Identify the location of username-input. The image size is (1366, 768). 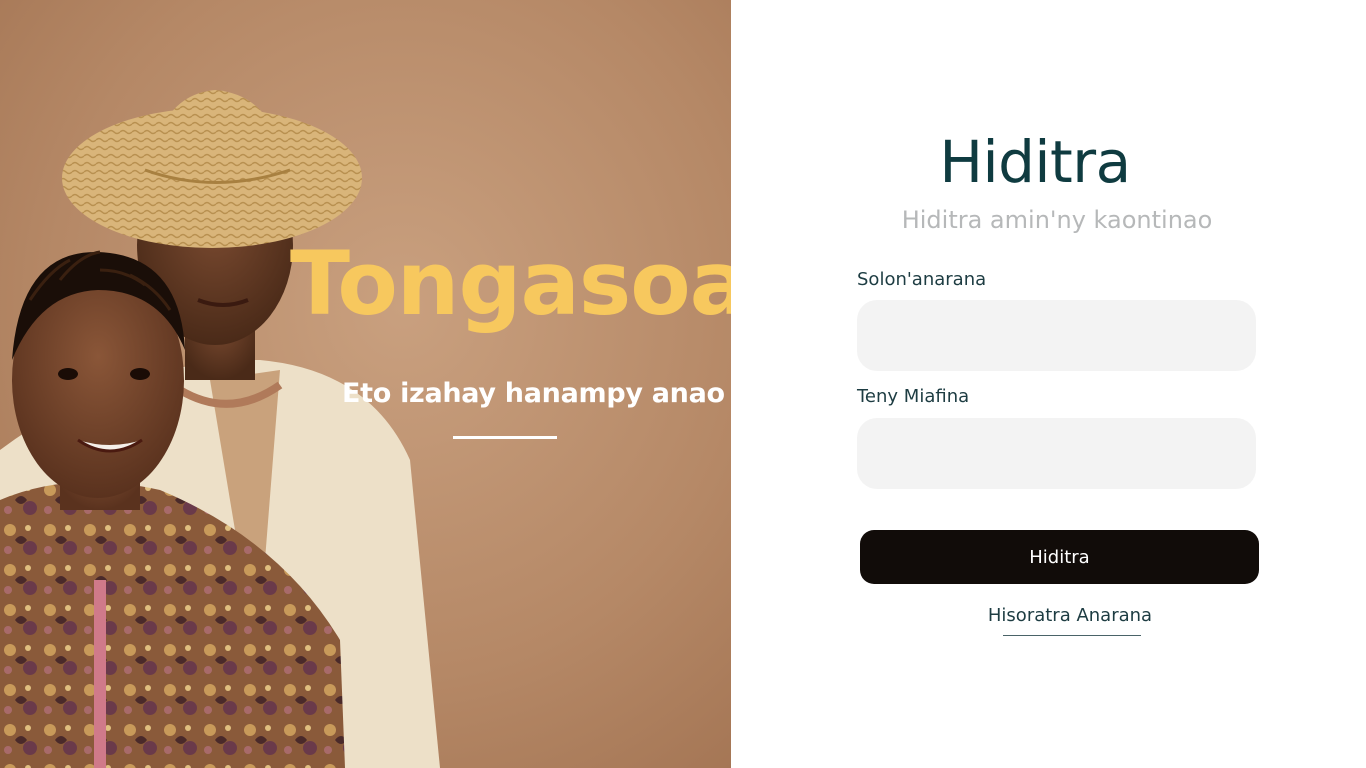
(1056, 335).